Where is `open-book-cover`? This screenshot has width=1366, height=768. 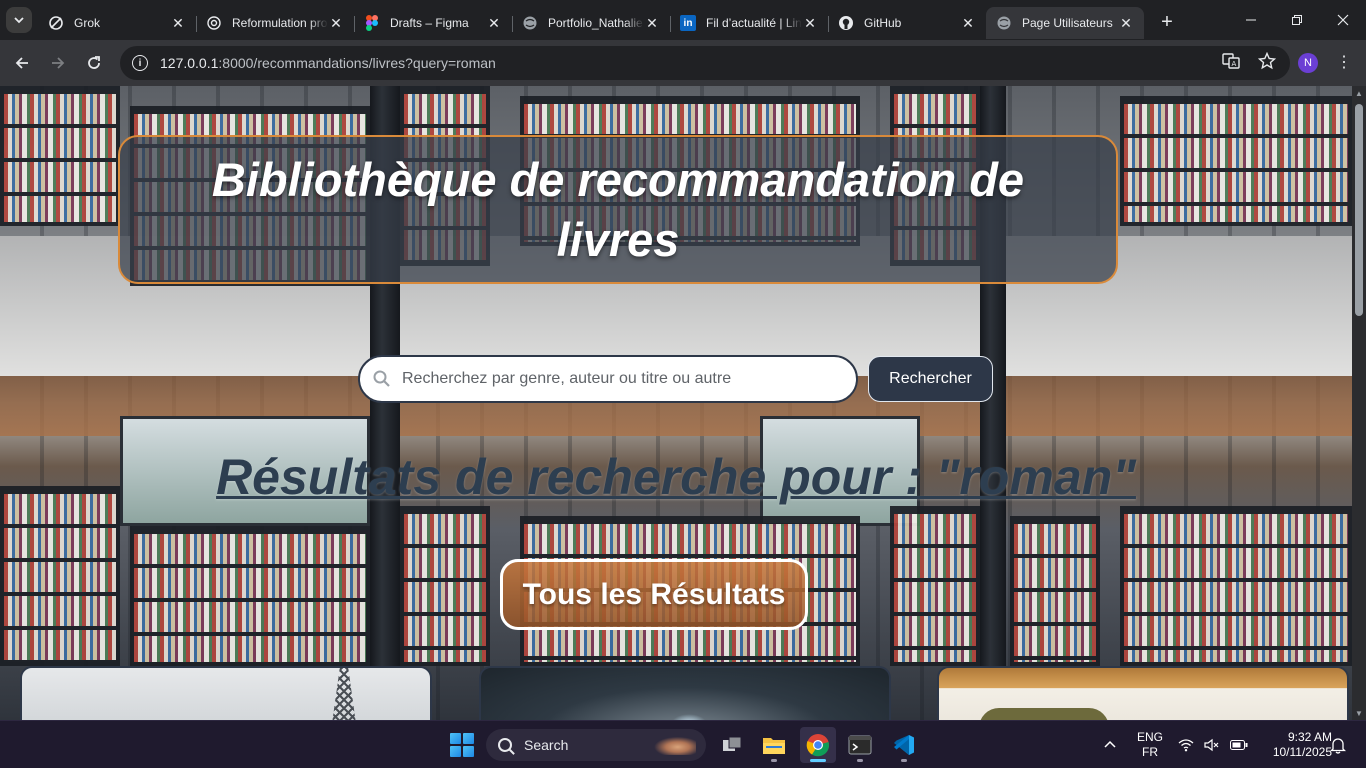 open-book-cover is located at coordinates (1044, 714).